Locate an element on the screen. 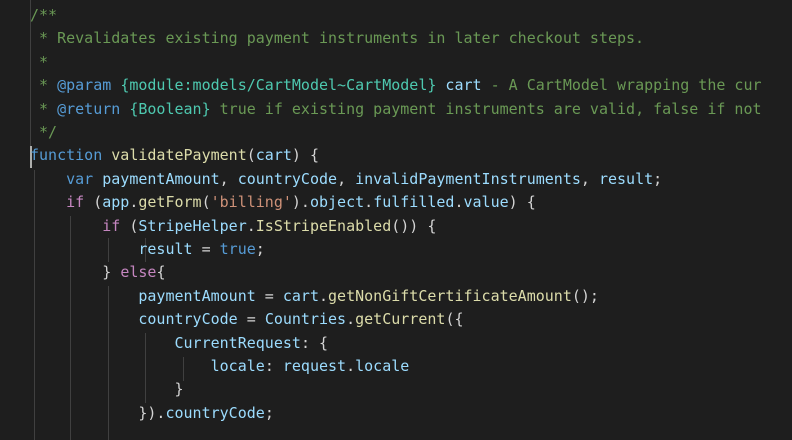 This screenshot has width=792, height=440. code-token: {module:models/CartModel~CartModel} is located at coordinates (278, 85).